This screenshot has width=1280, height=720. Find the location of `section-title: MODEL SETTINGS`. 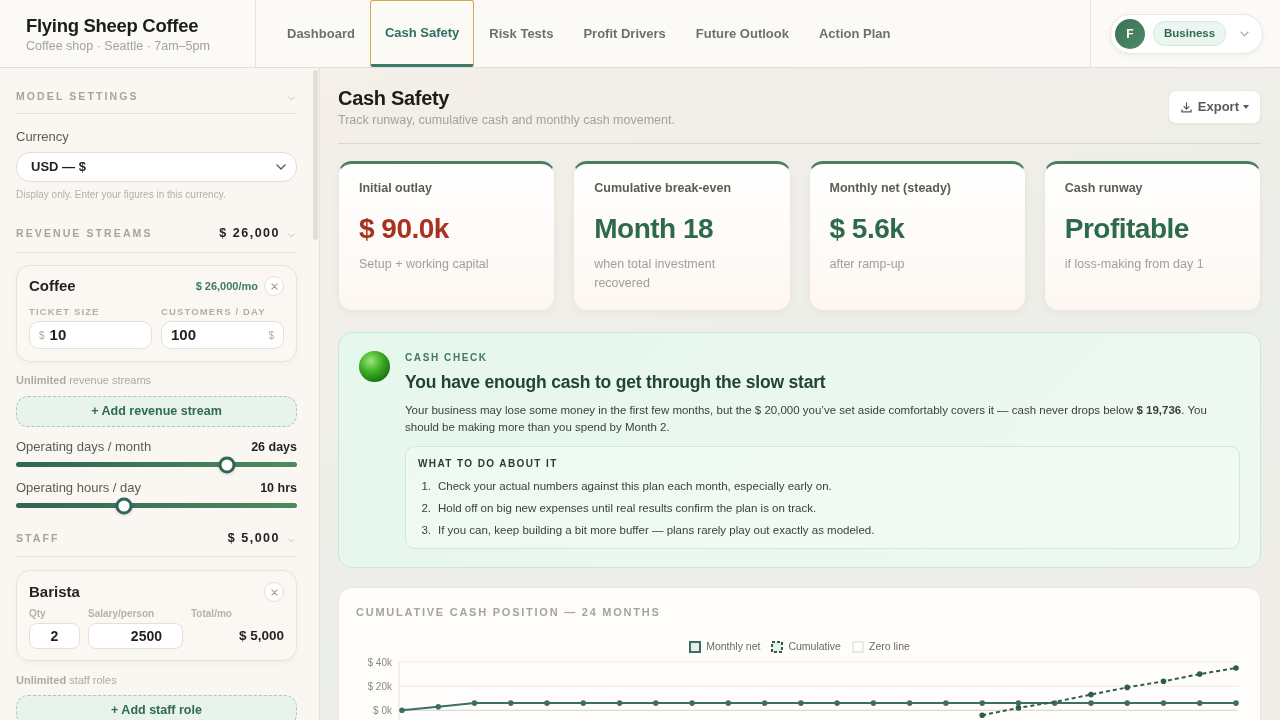

section-title: MODEL SETTINGS is located at coordinates (77, 96).